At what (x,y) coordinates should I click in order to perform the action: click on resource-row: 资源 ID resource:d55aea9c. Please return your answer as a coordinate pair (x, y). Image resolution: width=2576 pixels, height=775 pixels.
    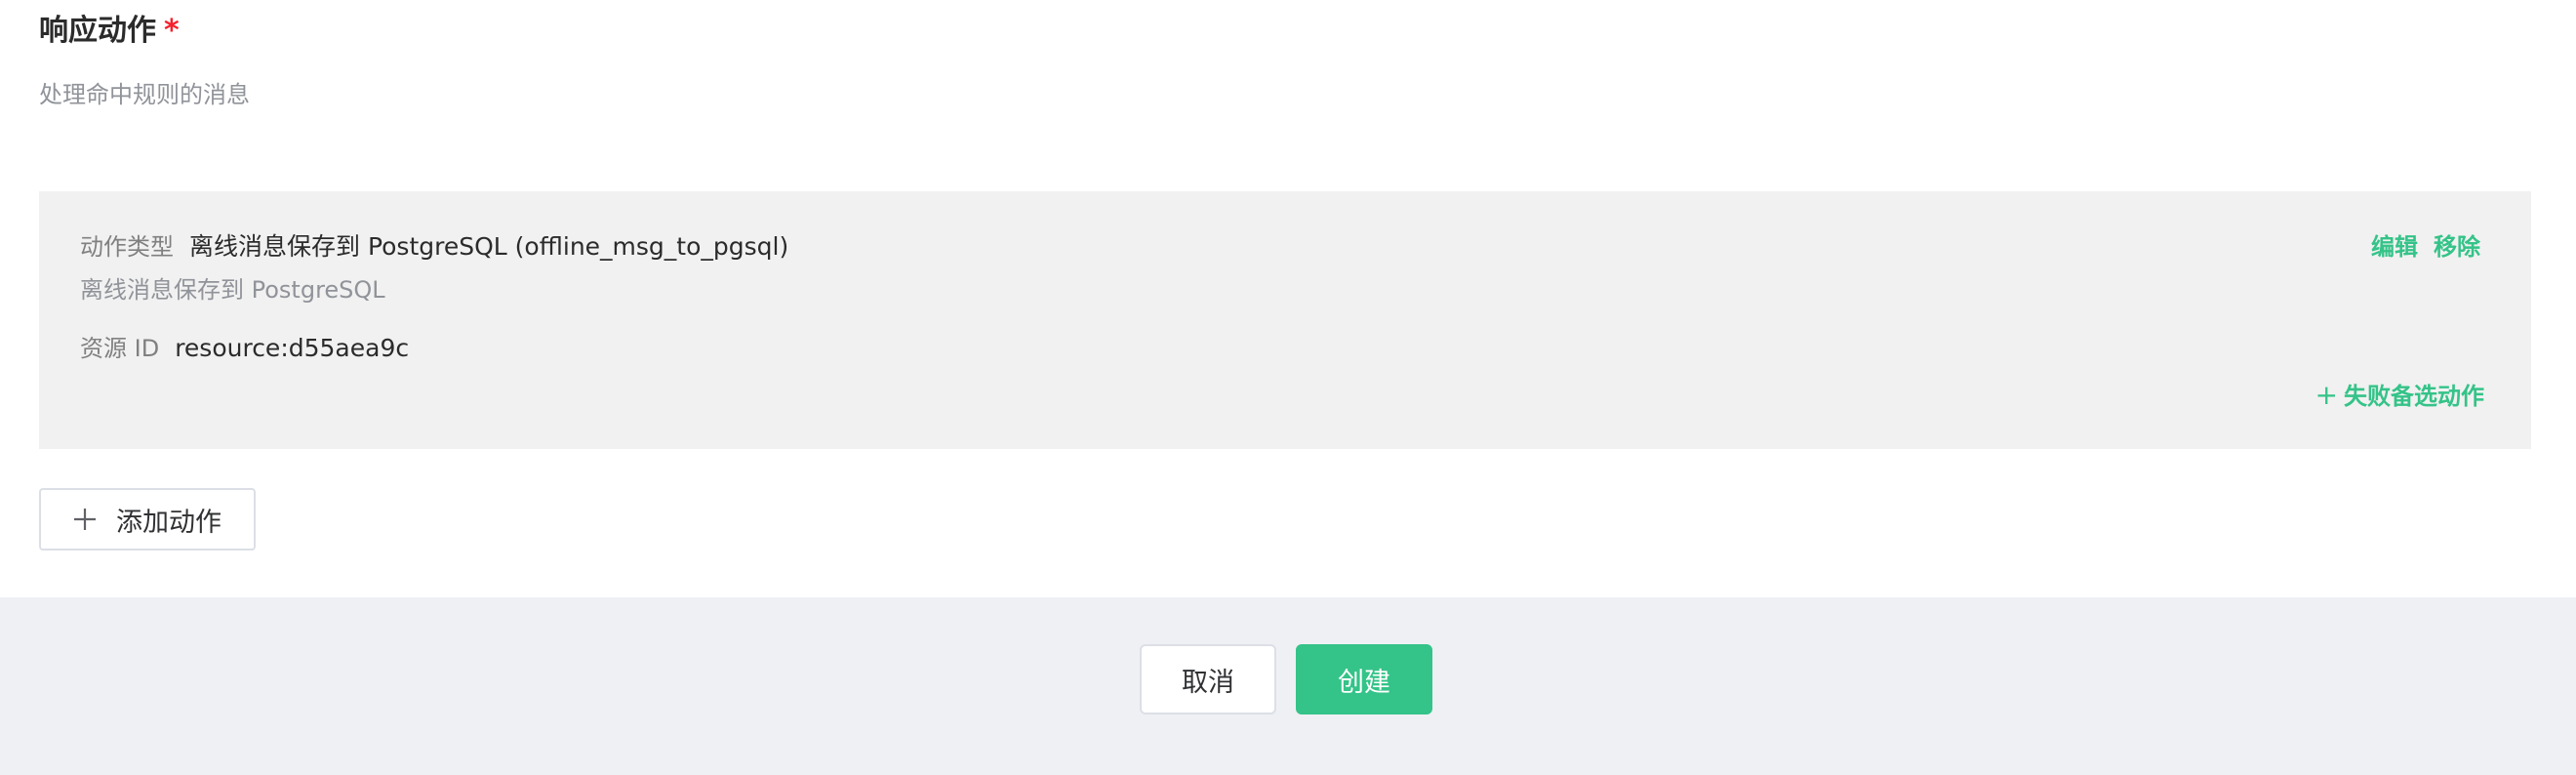
    Looking at the image, I should click on (244, 350).